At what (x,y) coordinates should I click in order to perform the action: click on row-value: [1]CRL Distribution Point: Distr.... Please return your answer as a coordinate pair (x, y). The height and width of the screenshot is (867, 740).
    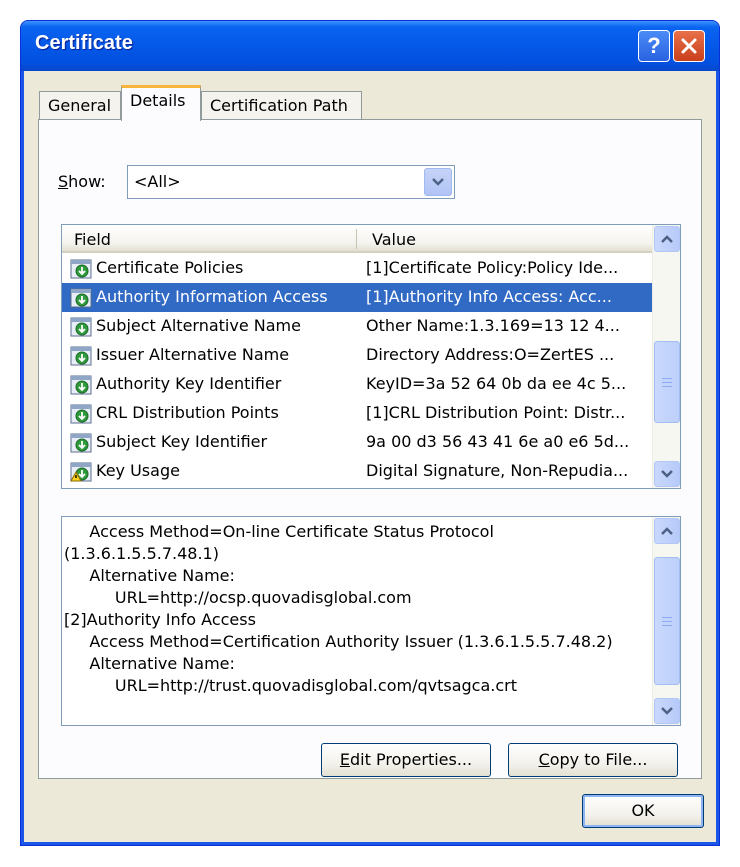
    Looking at the image, I should click on (496, 412).